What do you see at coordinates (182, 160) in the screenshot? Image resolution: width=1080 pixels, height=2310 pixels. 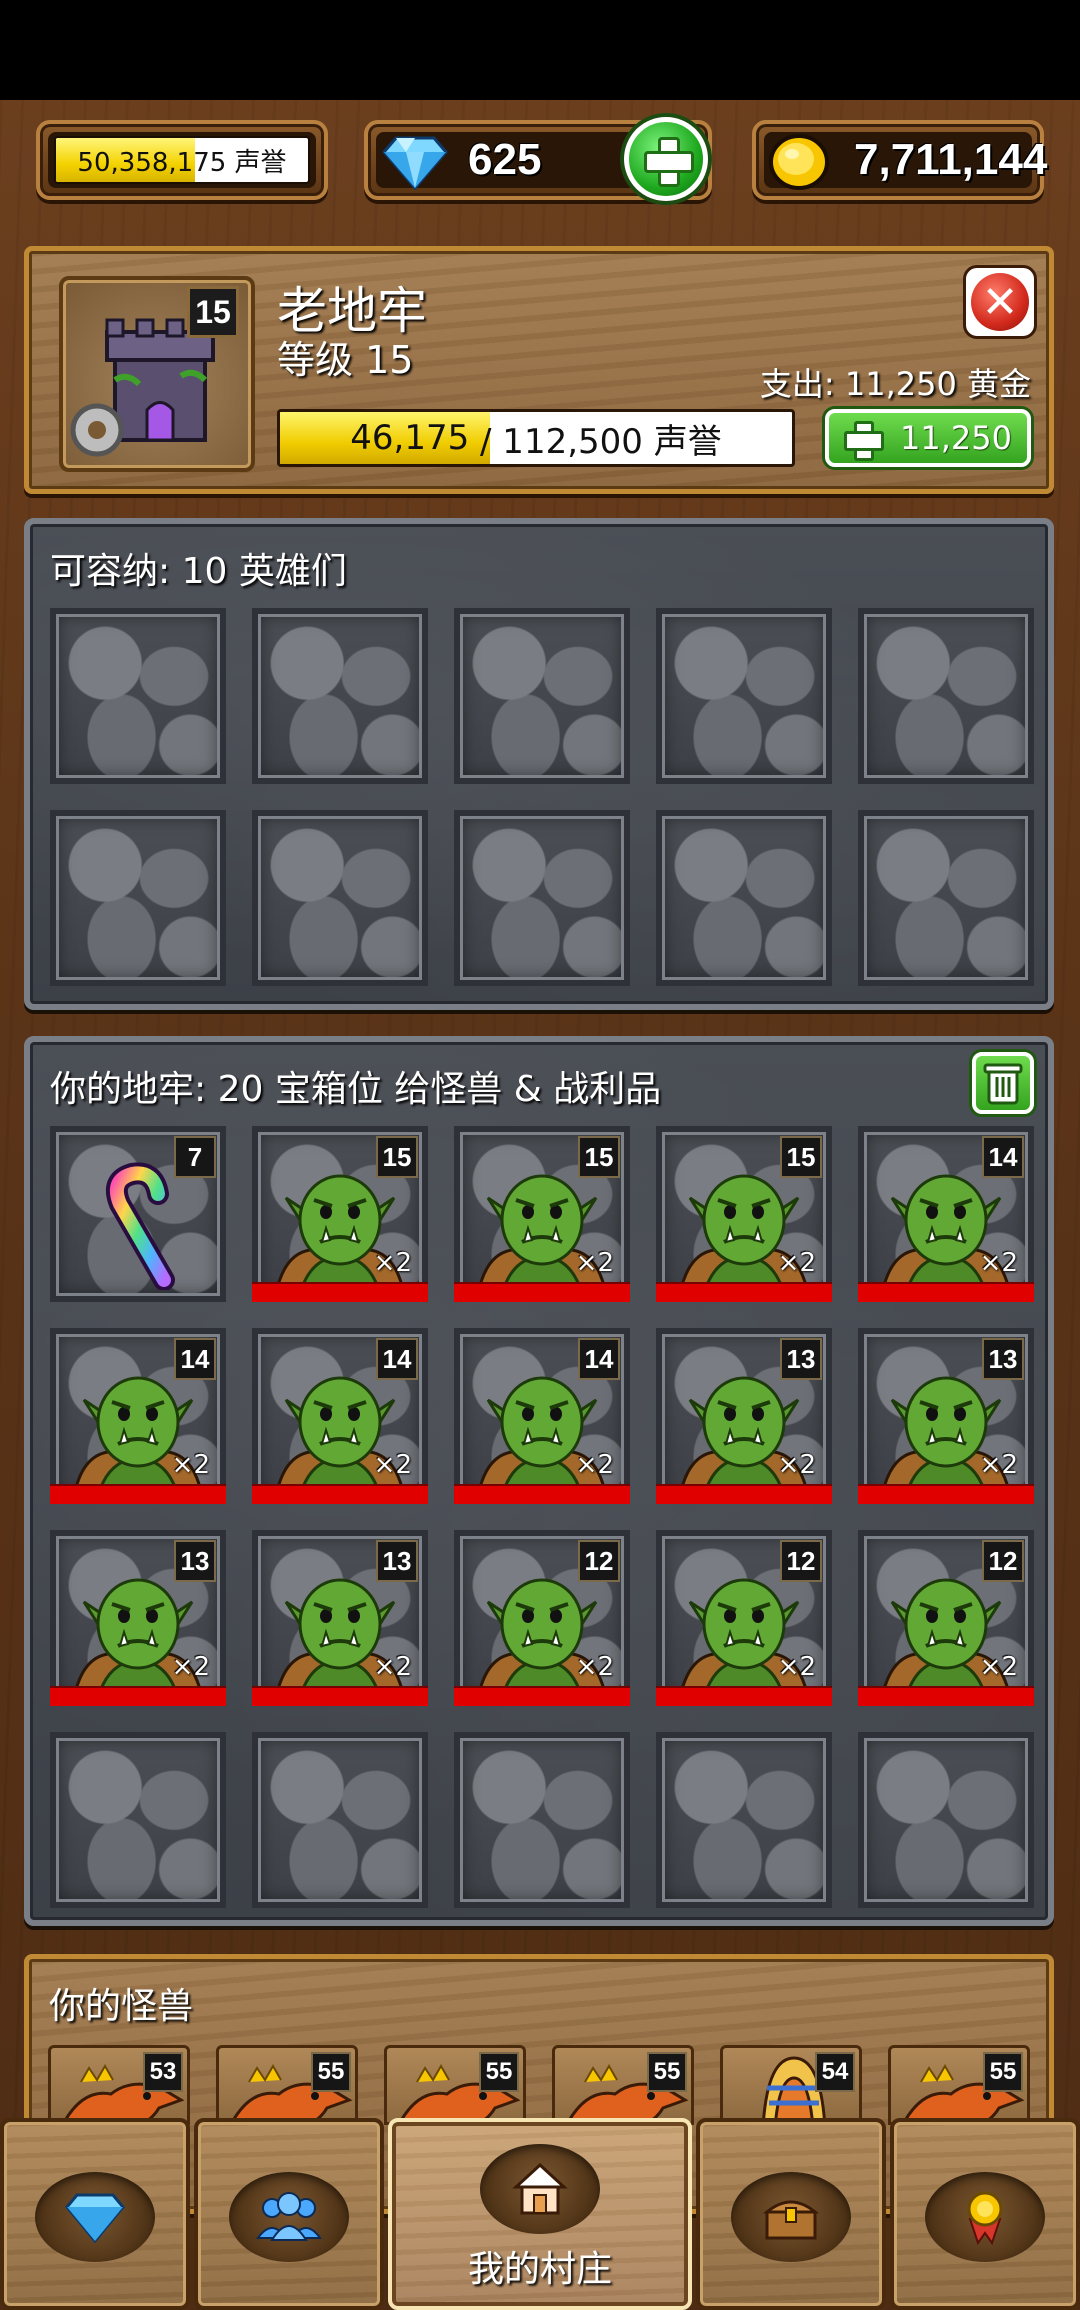 I see `reputation-bar: 50,358,175 声誉` at bounding box center [182, 160].